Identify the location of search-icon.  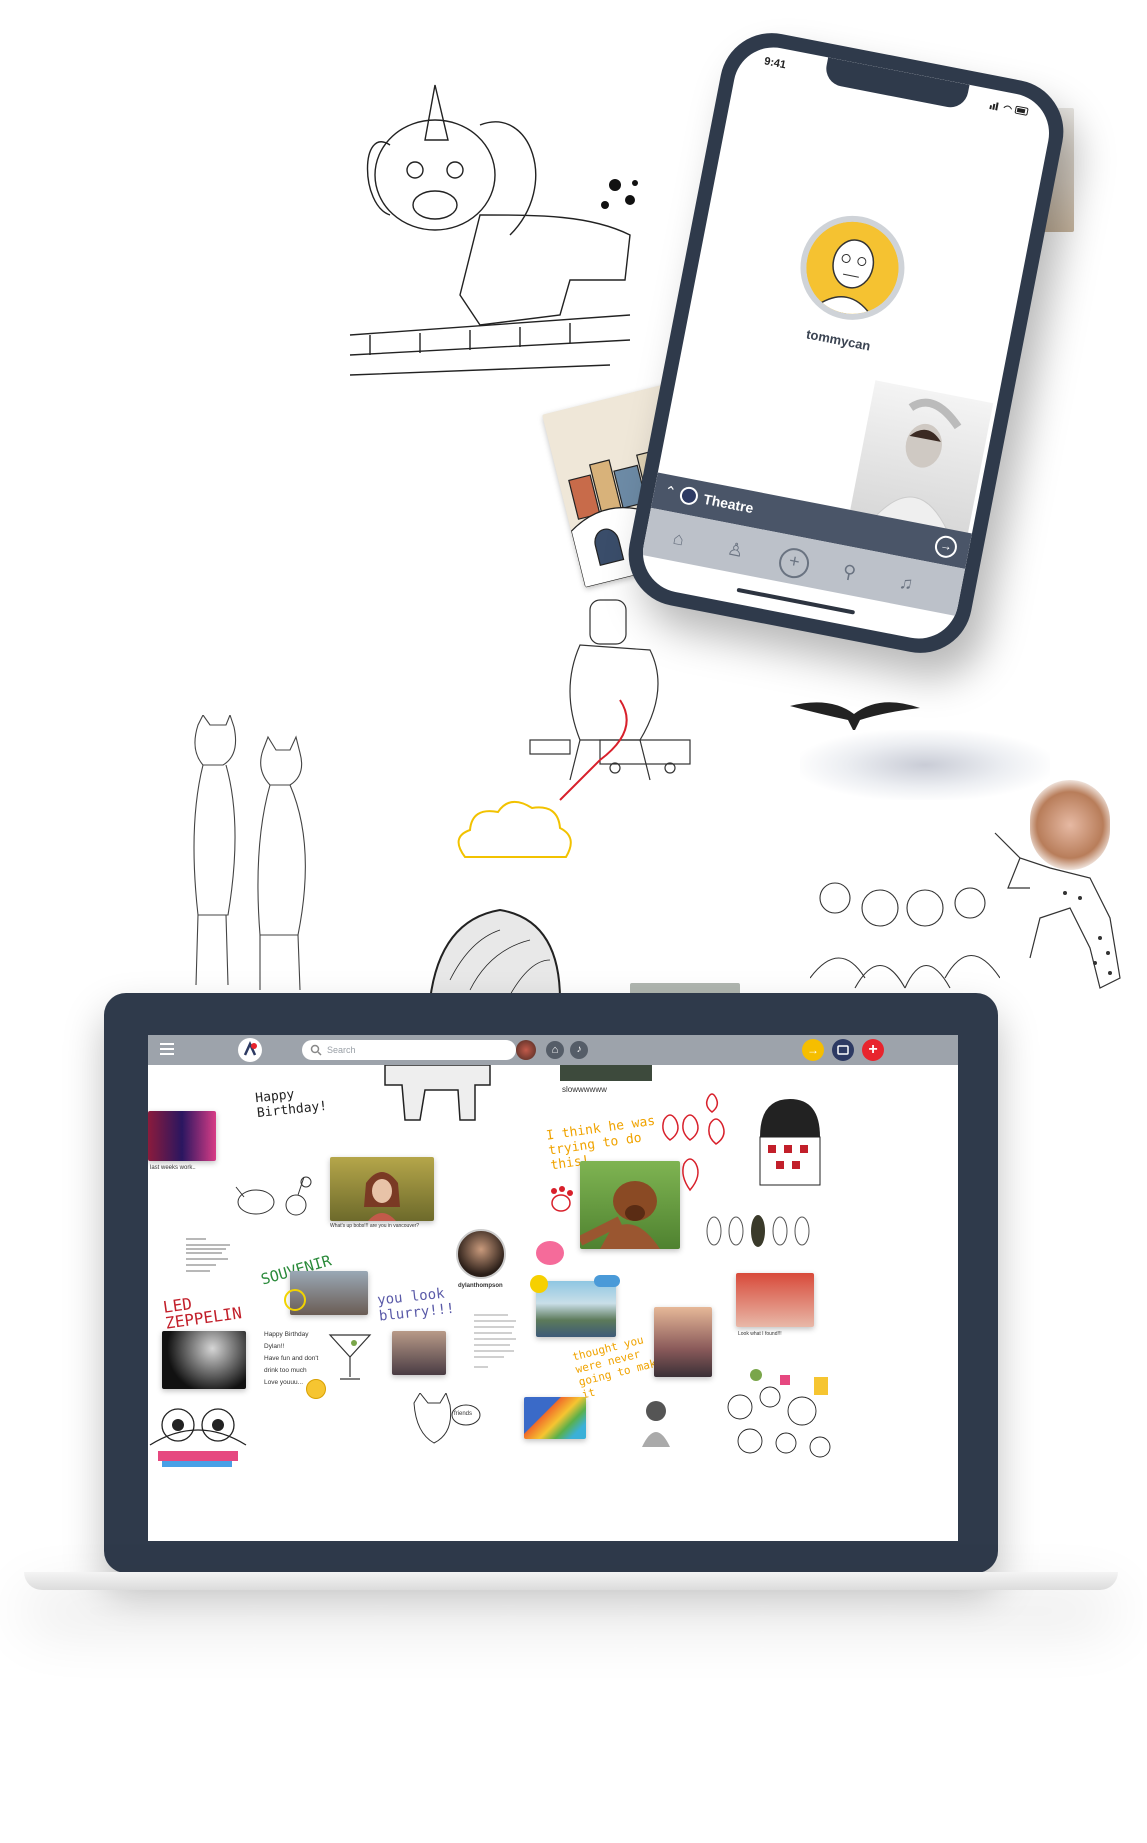
(316, 1050).